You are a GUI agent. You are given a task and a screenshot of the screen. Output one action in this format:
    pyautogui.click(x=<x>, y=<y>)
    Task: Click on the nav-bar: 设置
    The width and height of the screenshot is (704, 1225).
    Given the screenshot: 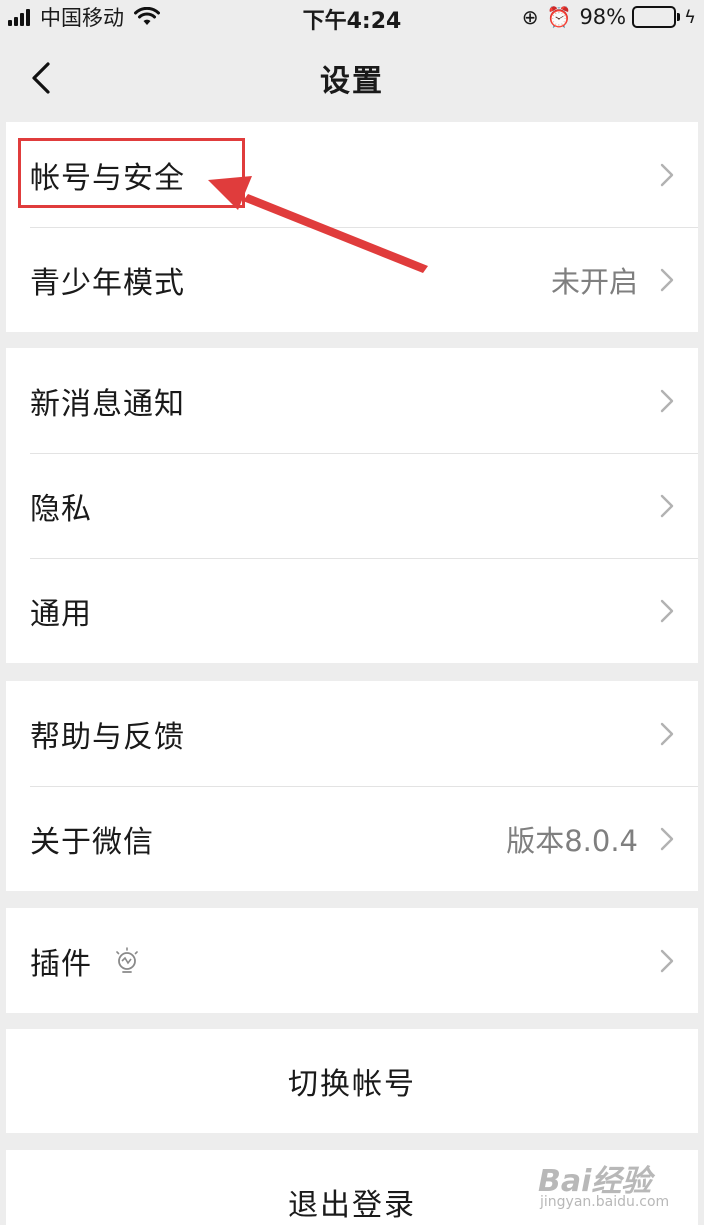 What is the action you would take?
    pyautogui.click(x=352, y=78)
    